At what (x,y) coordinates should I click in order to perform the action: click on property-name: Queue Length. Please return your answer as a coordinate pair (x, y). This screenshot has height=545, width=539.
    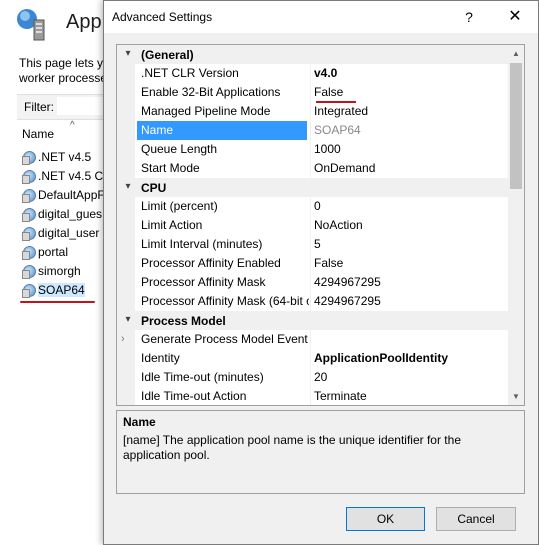
    Looking at the image, I should click on (179, 149).